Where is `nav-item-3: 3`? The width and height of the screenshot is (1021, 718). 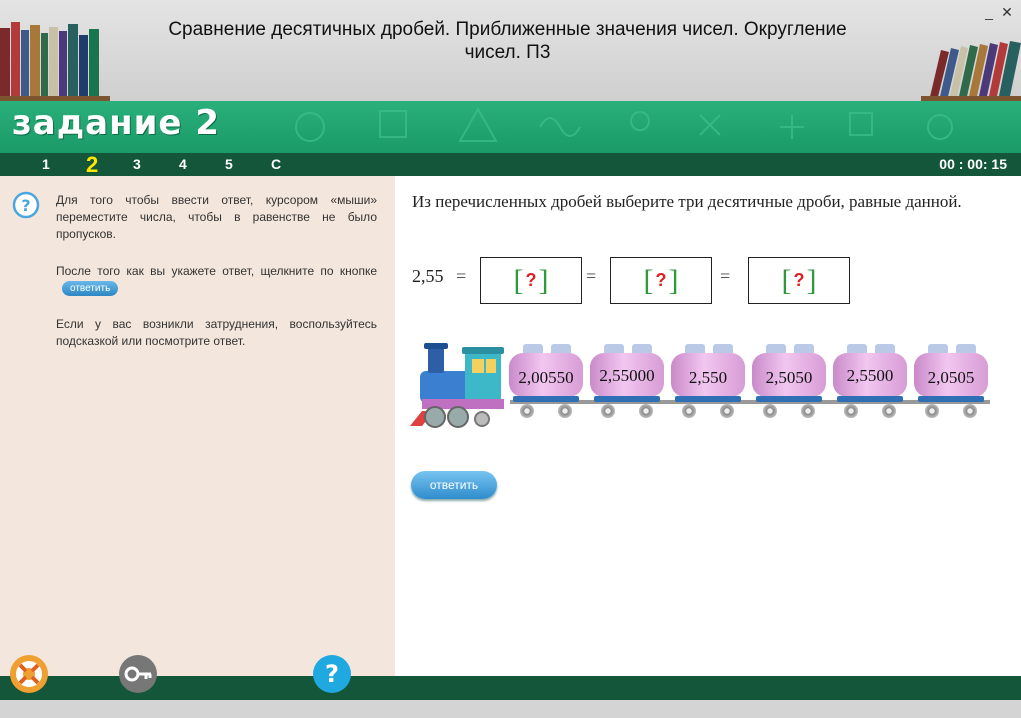
nav-item-3: 3 is located at coordinates (137, 164).